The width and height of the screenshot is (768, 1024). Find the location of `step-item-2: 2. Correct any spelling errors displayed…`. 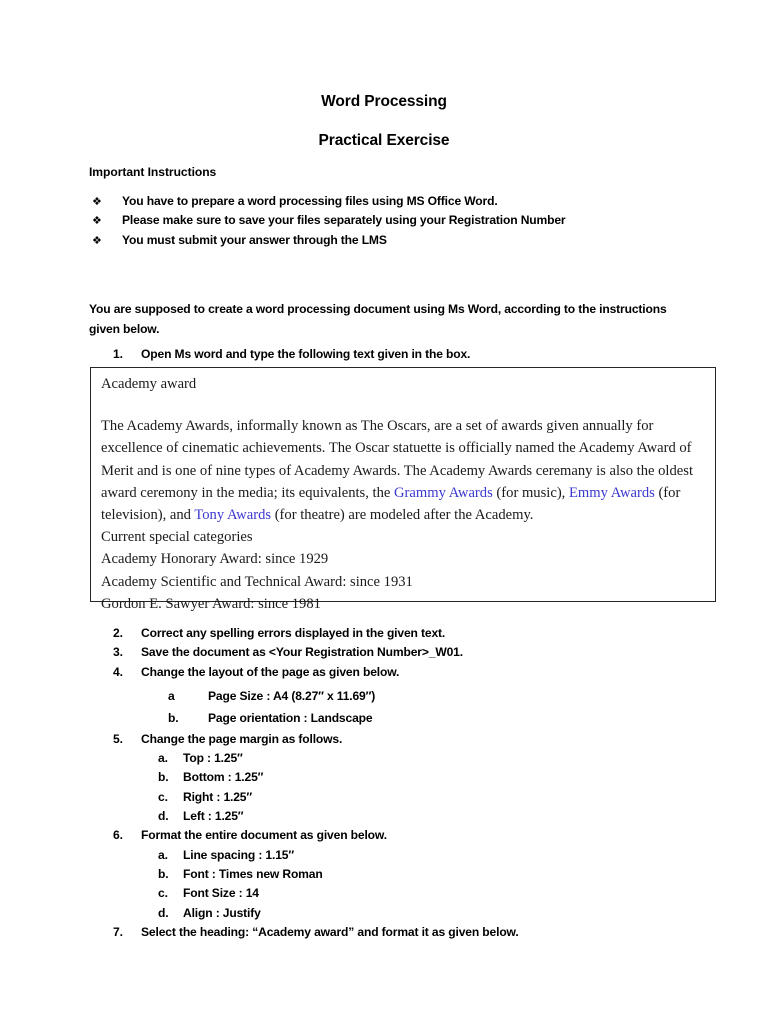

step-item-2: 2. Correct any spelling errors displayed… is located at coordinates (413, 633).